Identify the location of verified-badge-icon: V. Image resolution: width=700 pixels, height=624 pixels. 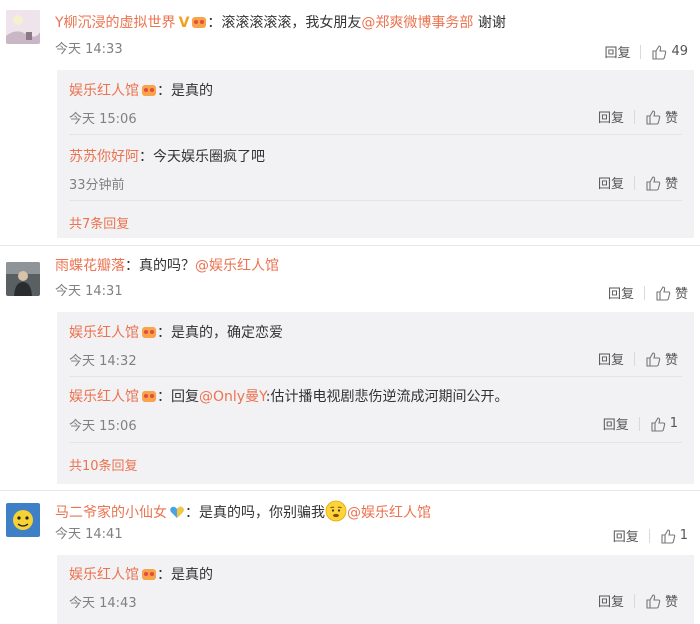
(184, 23).